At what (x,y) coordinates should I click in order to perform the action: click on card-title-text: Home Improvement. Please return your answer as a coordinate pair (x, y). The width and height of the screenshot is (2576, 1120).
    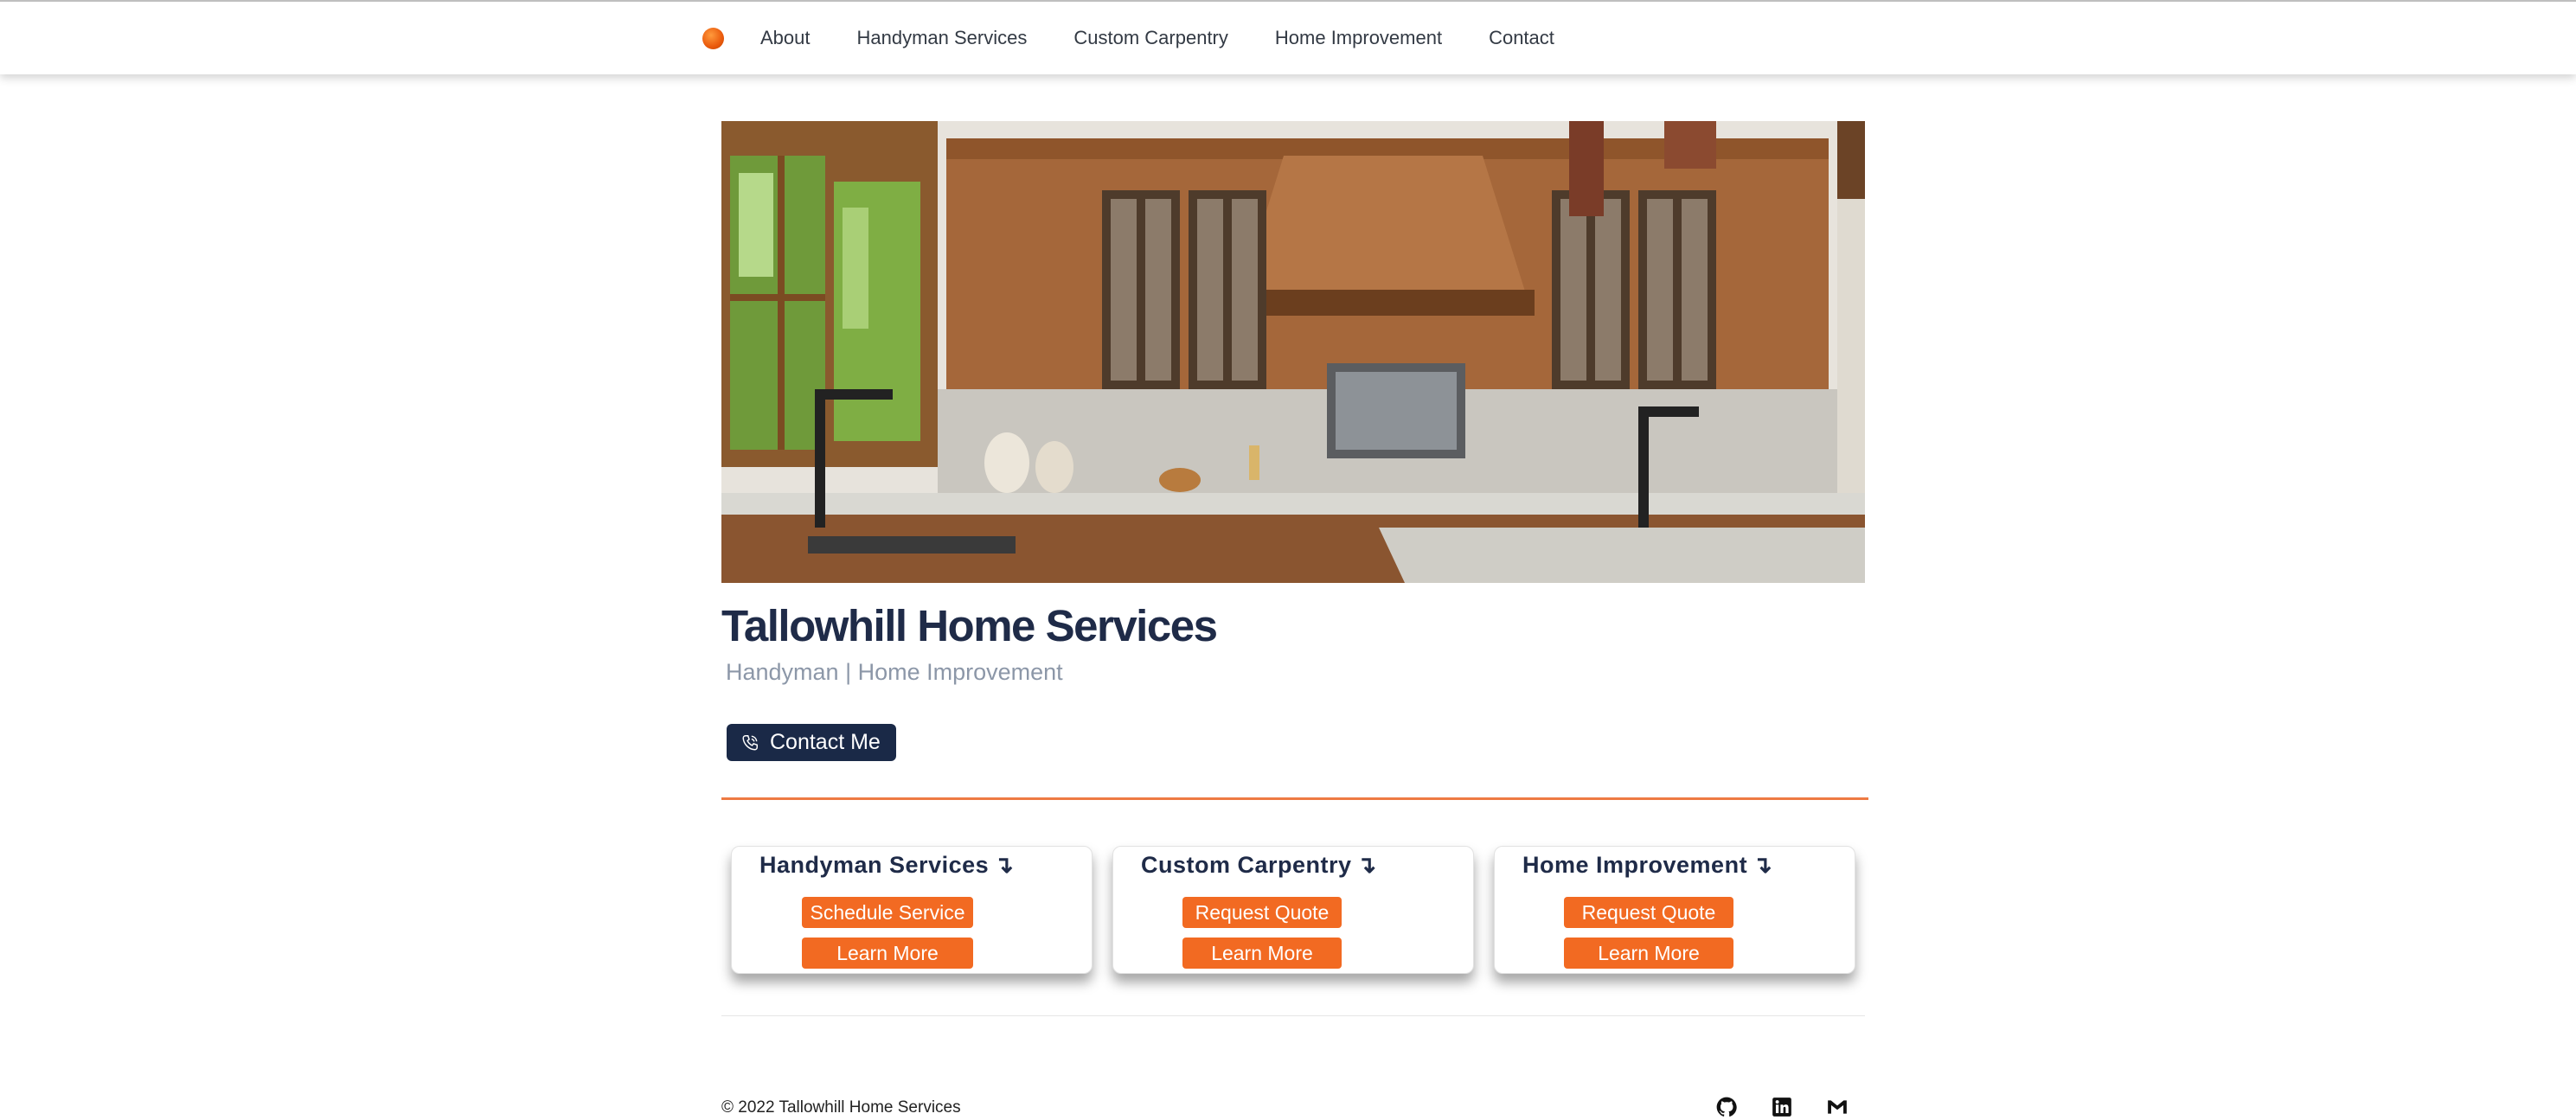
    Looking at the image, I should click on (1635, 865).